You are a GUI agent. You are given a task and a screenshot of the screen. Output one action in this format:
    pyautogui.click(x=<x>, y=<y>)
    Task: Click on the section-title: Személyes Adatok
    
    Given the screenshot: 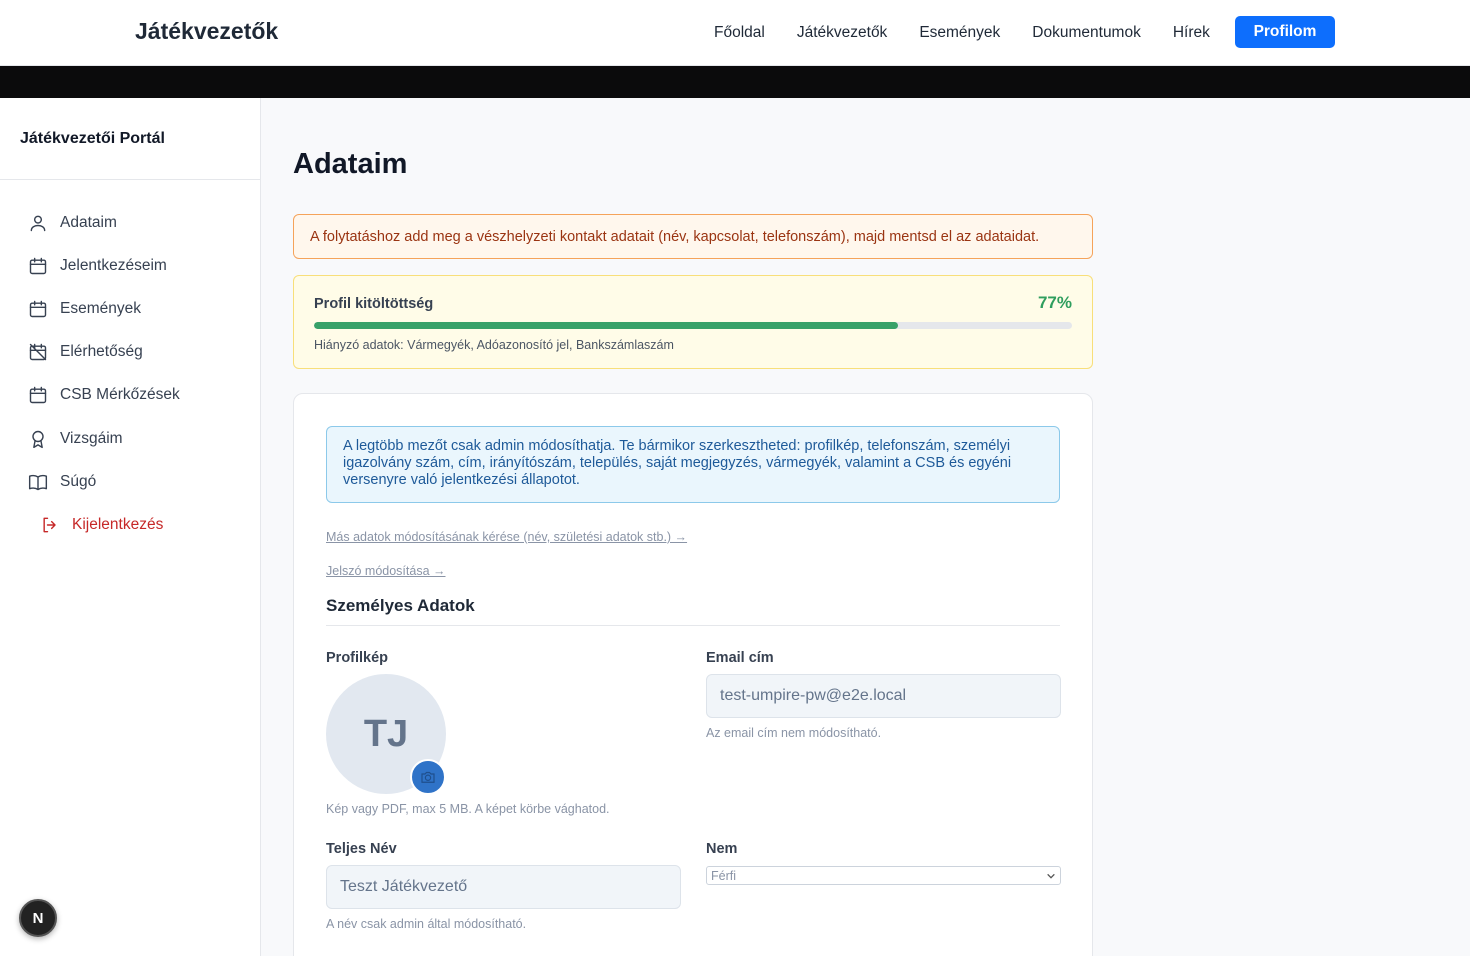 What is the action you would take?
    pyautogui.click(x=400, y=605)
    